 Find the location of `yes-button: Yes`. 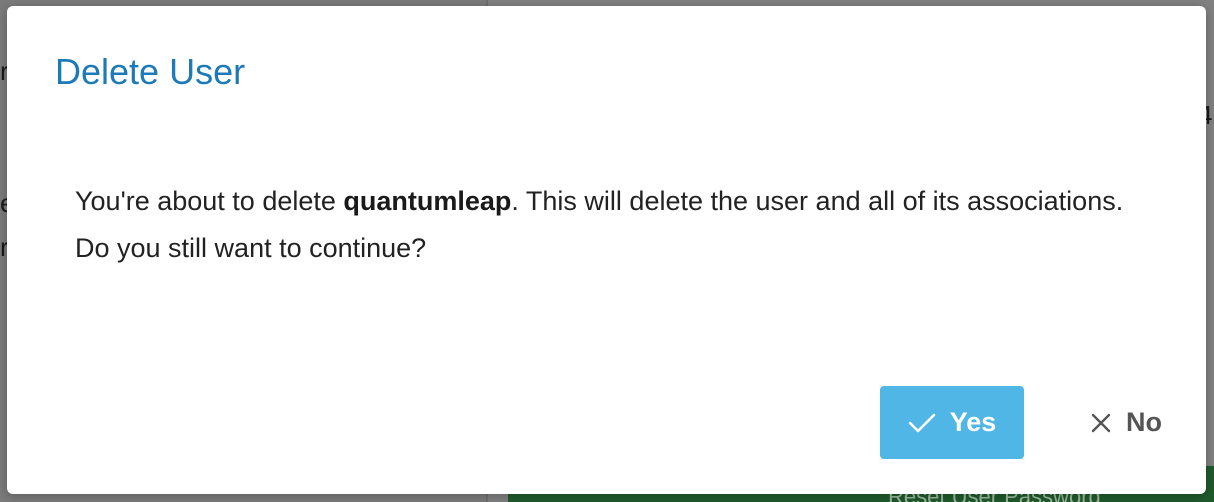

yes-button: Yes is located at coordinates (952, 422).